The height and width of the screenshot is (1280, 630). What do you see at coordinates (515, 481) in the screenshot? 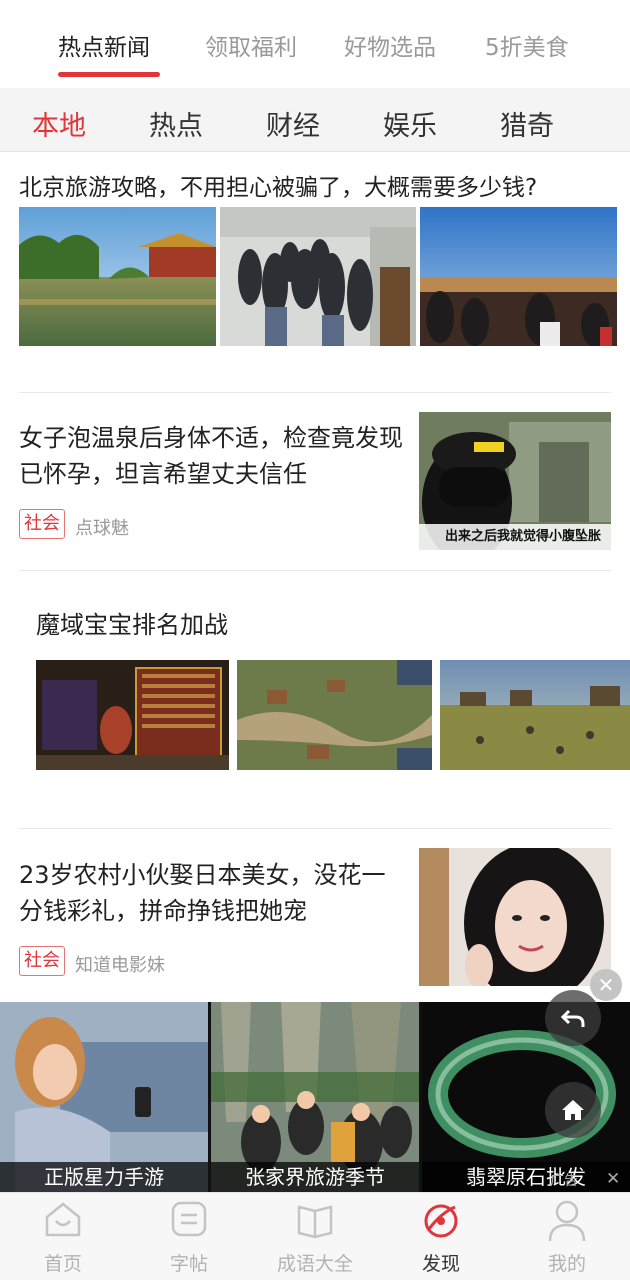
I see `woman-masked-image: 出来之后我就觉得小腹坠胀` at bounding box center [515, 481].